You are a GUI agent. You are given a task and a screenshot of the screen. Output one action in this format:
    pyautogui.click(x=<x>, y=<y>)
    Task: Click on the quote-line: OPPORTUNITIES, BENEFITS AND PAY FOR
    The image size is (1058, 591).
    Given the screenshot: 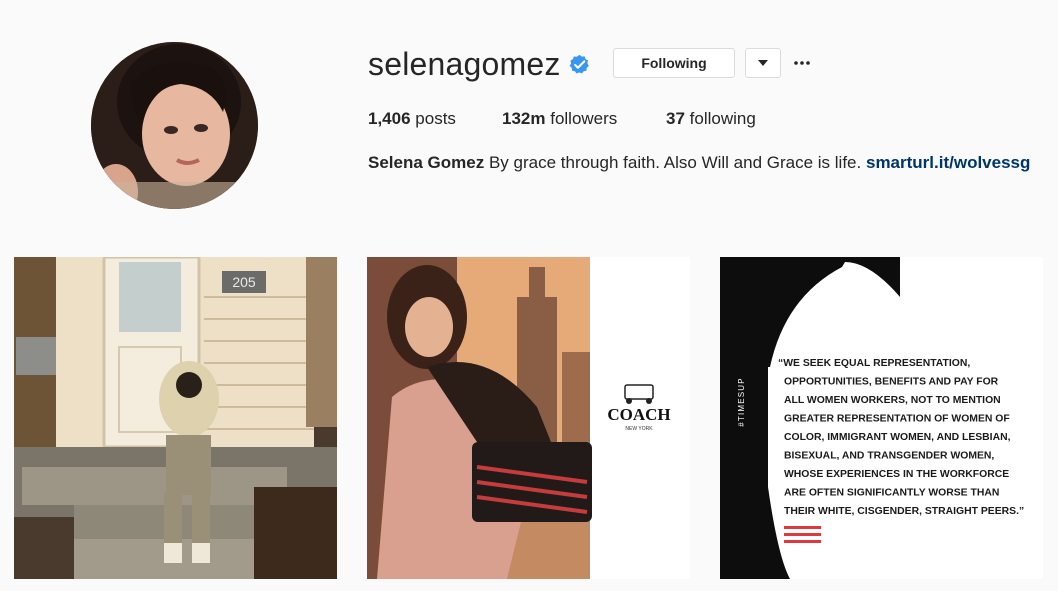 What is the action you would take?
    pyautogui.click(x=891, y=382)
    